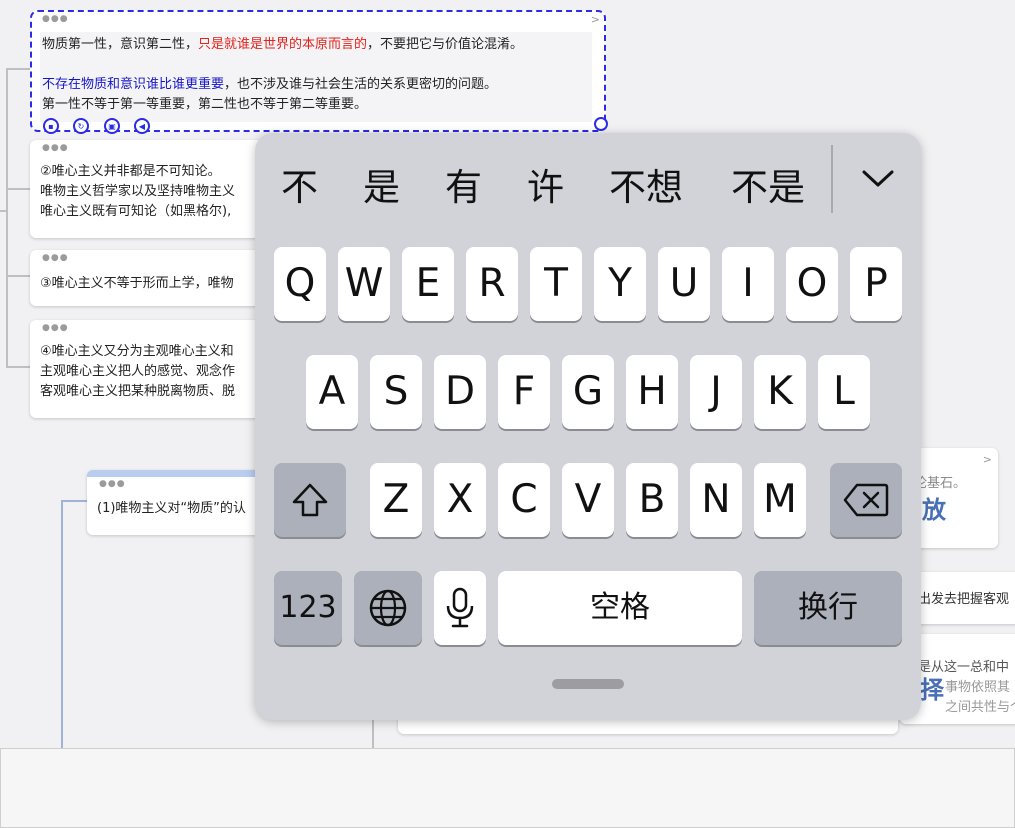 Image resolution: width=1015 pixels, height=828 pixels. I want to click on image-icon: ▣, so click(112, 126).